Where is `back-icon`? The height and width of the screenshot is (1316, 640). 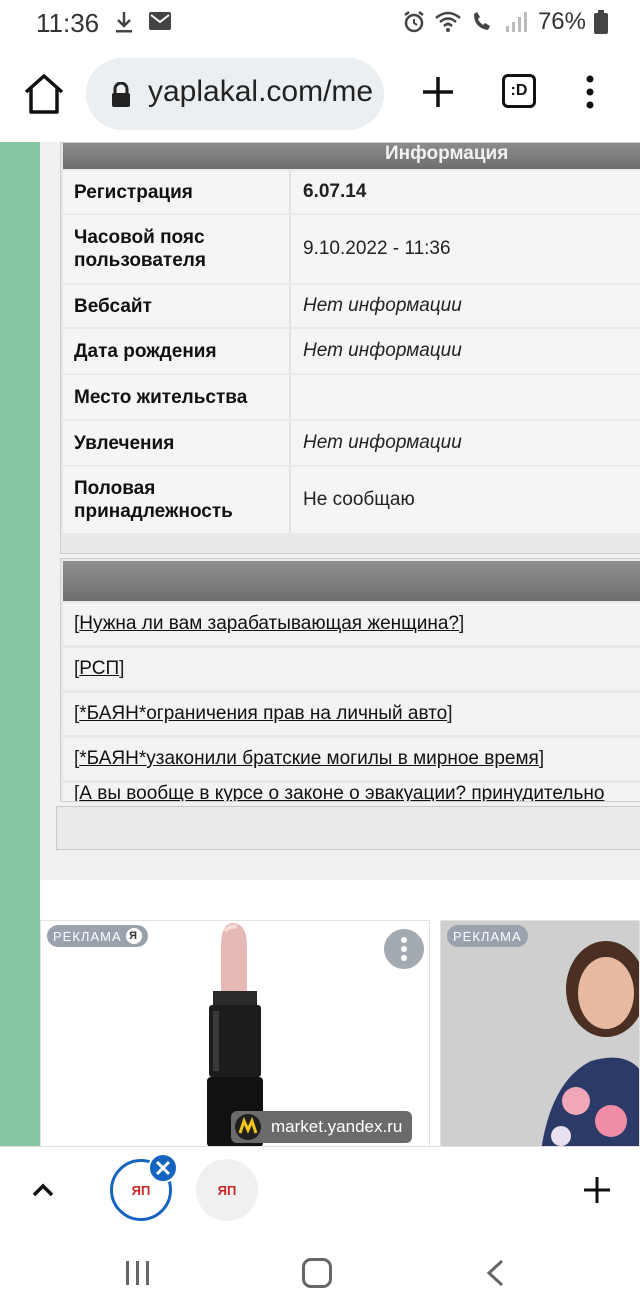
back-icon is located at coordinates (495, 1273).